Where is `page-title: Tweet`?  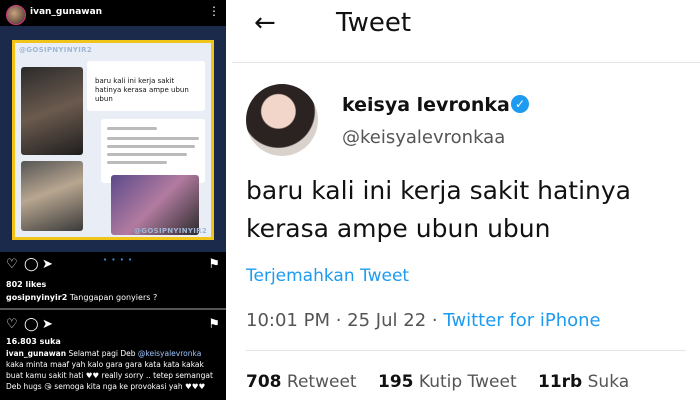 page-title: Tweet is located at coordinates (374, 23).